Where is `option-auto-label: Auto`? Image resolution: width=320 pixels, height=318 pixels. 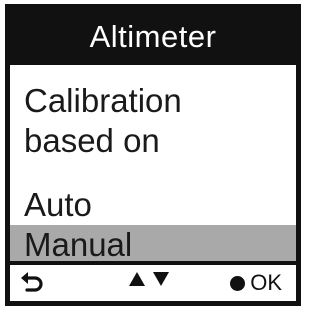 option-auto-label: Auto is located at coordinates (58, 204).